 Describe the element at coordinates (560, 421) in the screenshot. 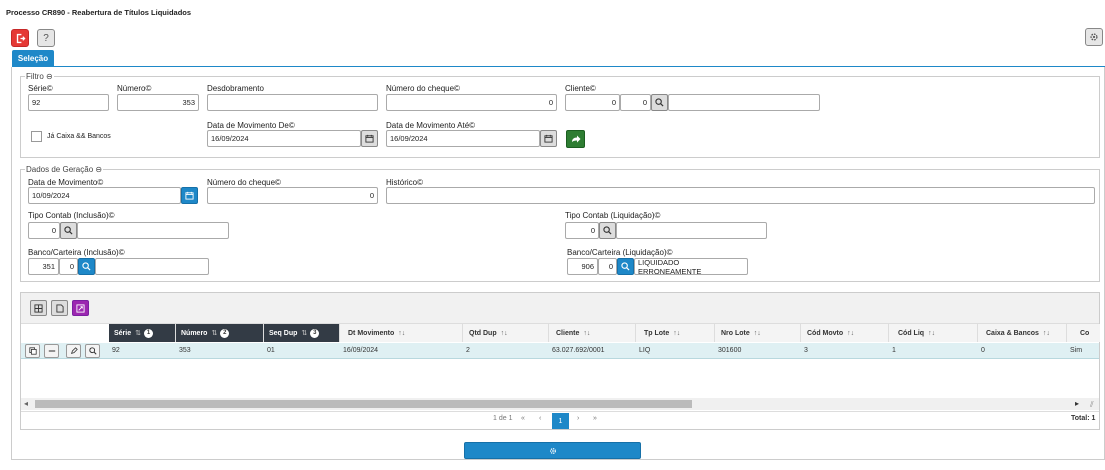

I see `current-page-button: 1` at that location.